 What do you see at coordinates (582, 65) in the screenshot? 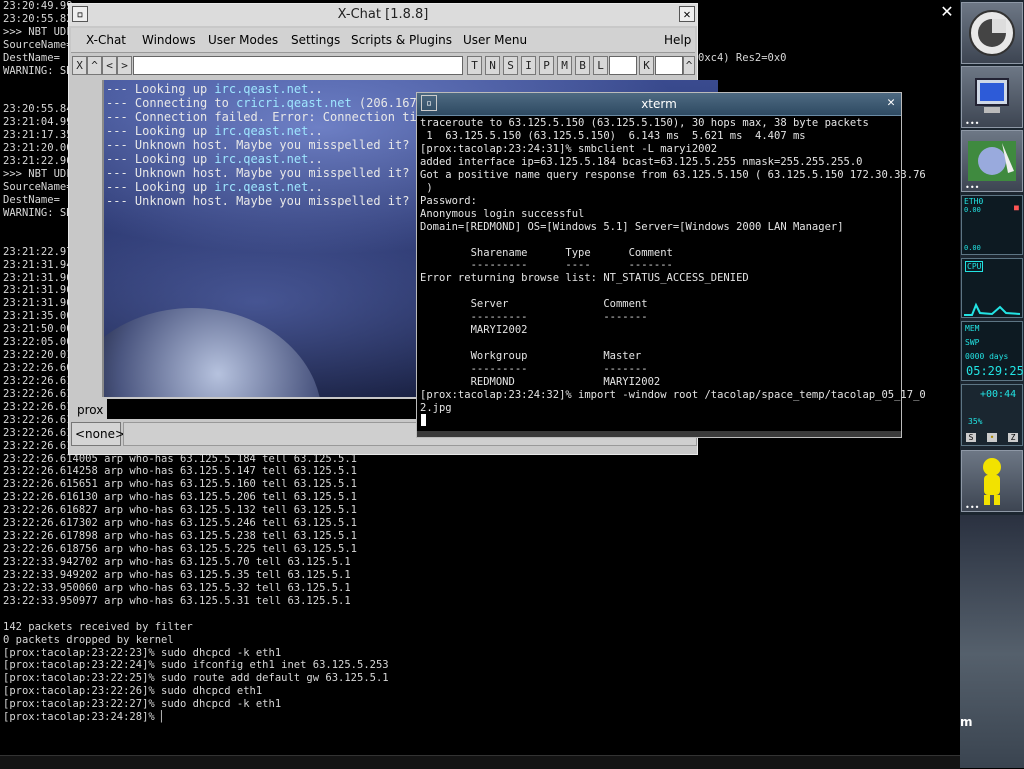
I see `mode-b-button: B` at bounding box center [582, 65].